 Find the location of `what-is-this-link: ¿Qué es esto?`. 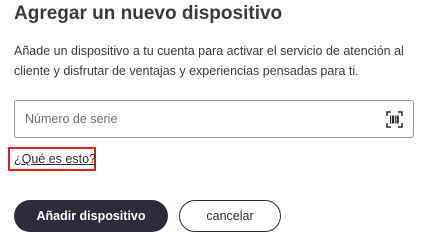

what-is-this-link: ¿Qué es esto? is located at coordinates (55, 159).